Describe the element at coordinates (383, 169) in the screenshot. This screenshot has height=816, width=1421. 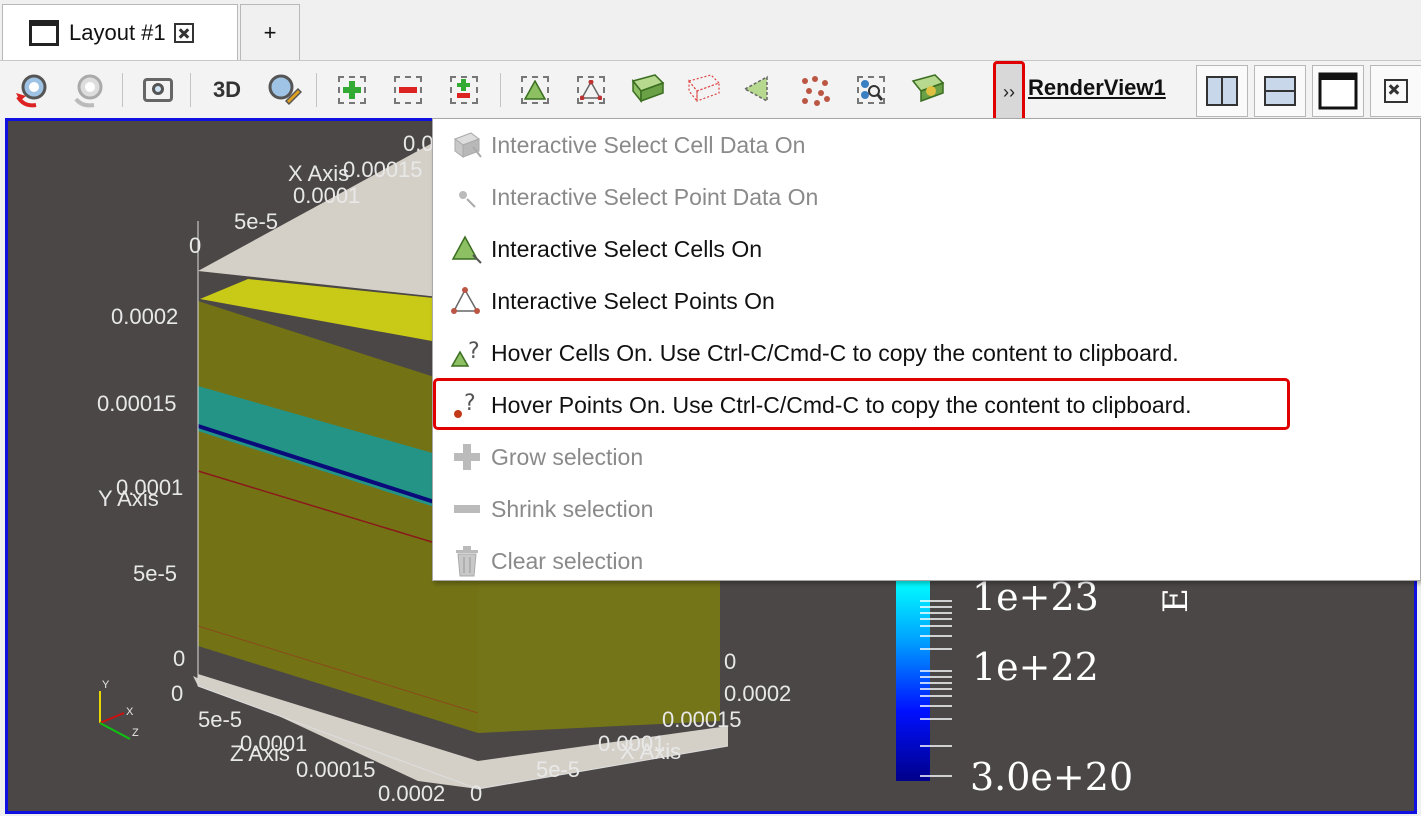
I see `x-tick: 0.00015` at that location.